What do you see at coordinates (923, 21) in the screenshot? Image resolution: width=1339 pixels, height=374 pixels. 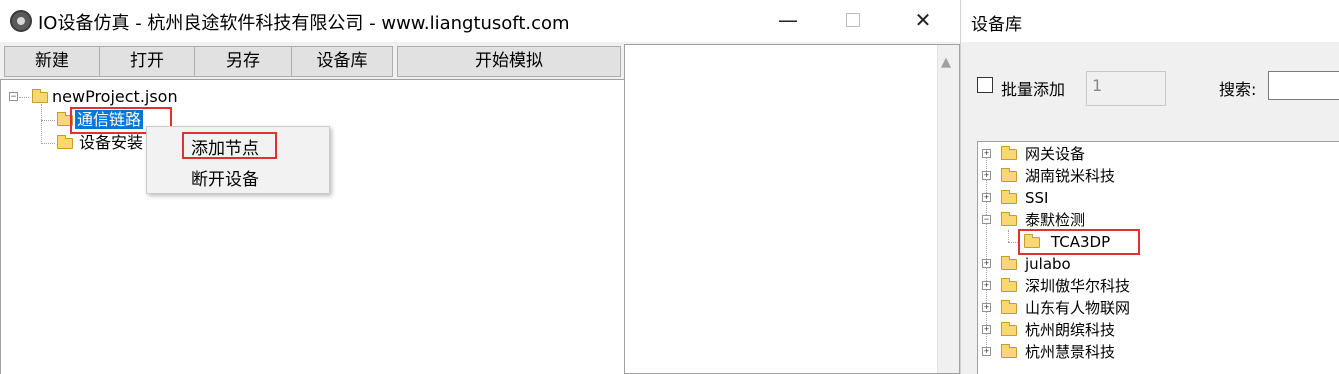 I see `close-button: ✕` at bounding box center [923, 21].